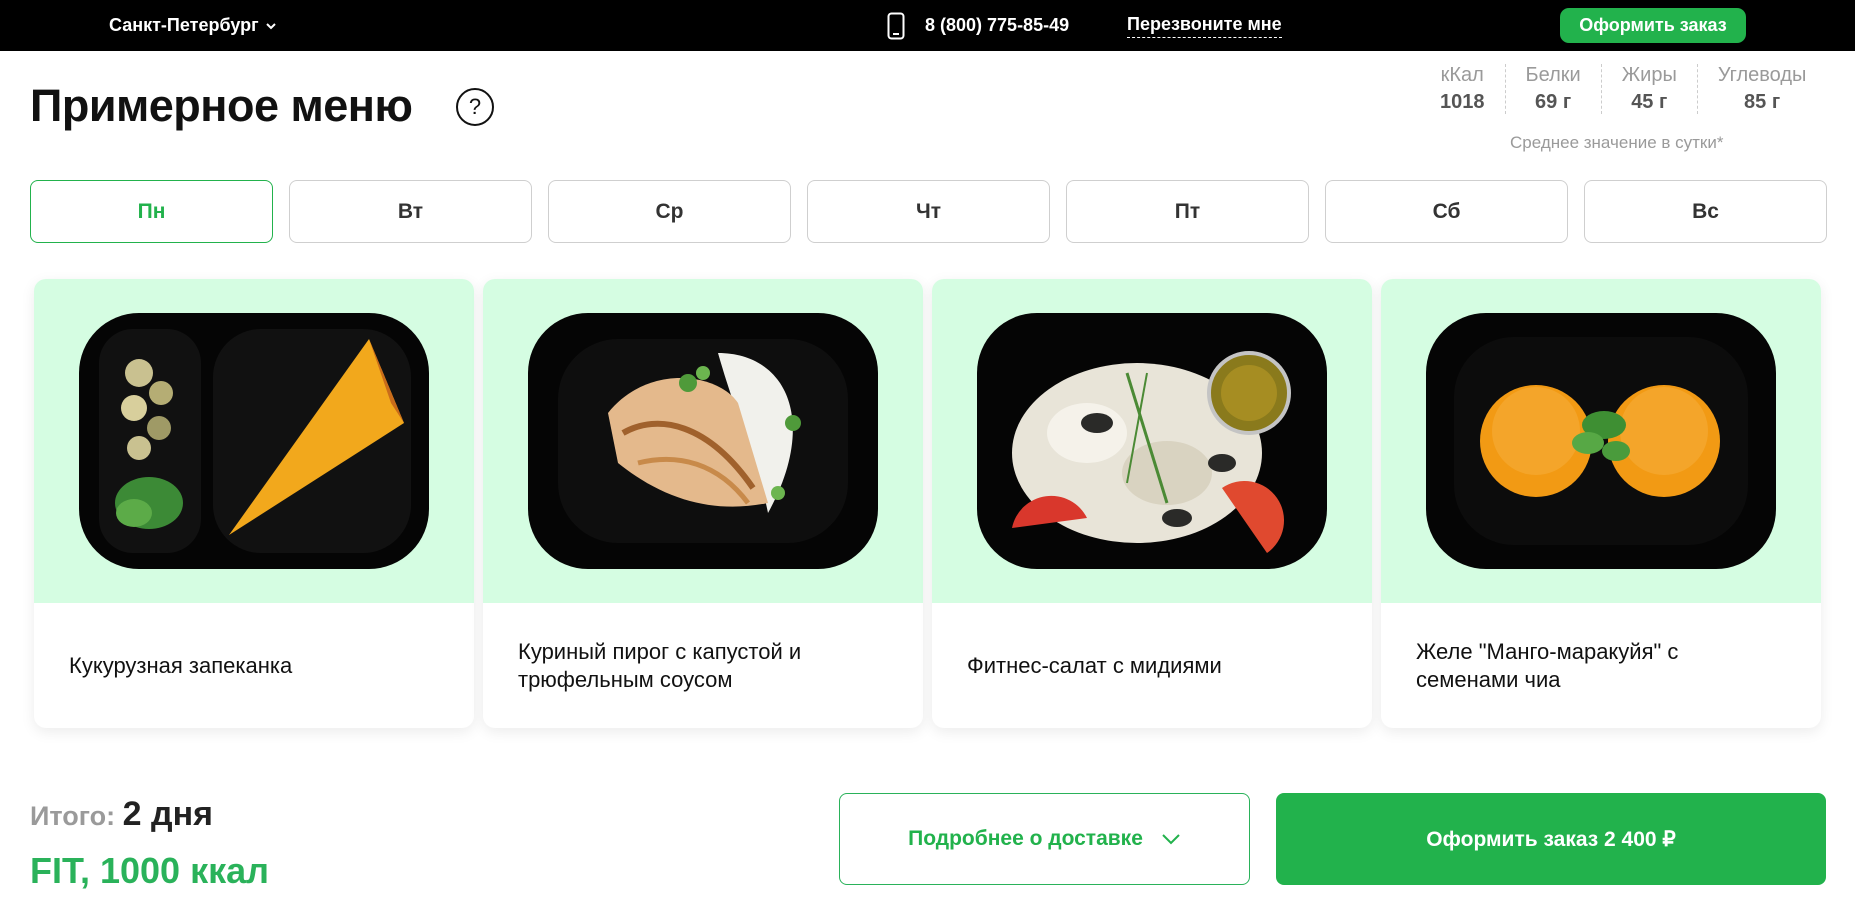 Image resolution: width=1855 pixels, height=913 pixels. Describe the element at coordinates (1462, 102) in the screenshot. I see `nutrition-value: 1018` at that location.